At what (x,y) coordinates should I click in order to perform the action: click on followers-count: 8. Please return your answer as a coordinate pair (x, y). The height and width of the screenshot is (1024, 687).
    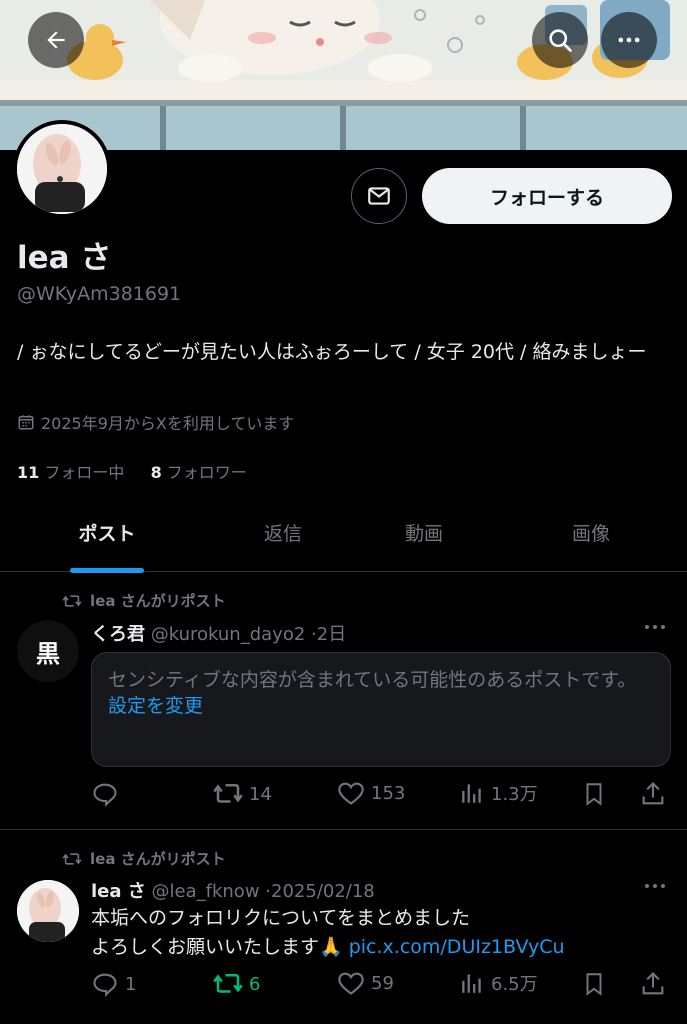
    Looking at the image, I should click on (156, 472).